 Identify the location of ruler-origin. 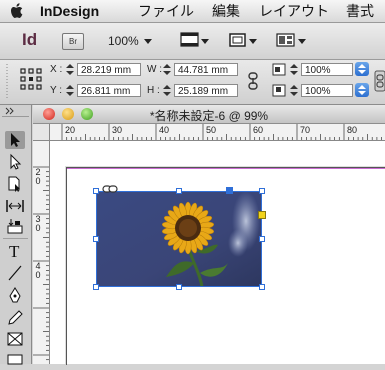
(41, 132).